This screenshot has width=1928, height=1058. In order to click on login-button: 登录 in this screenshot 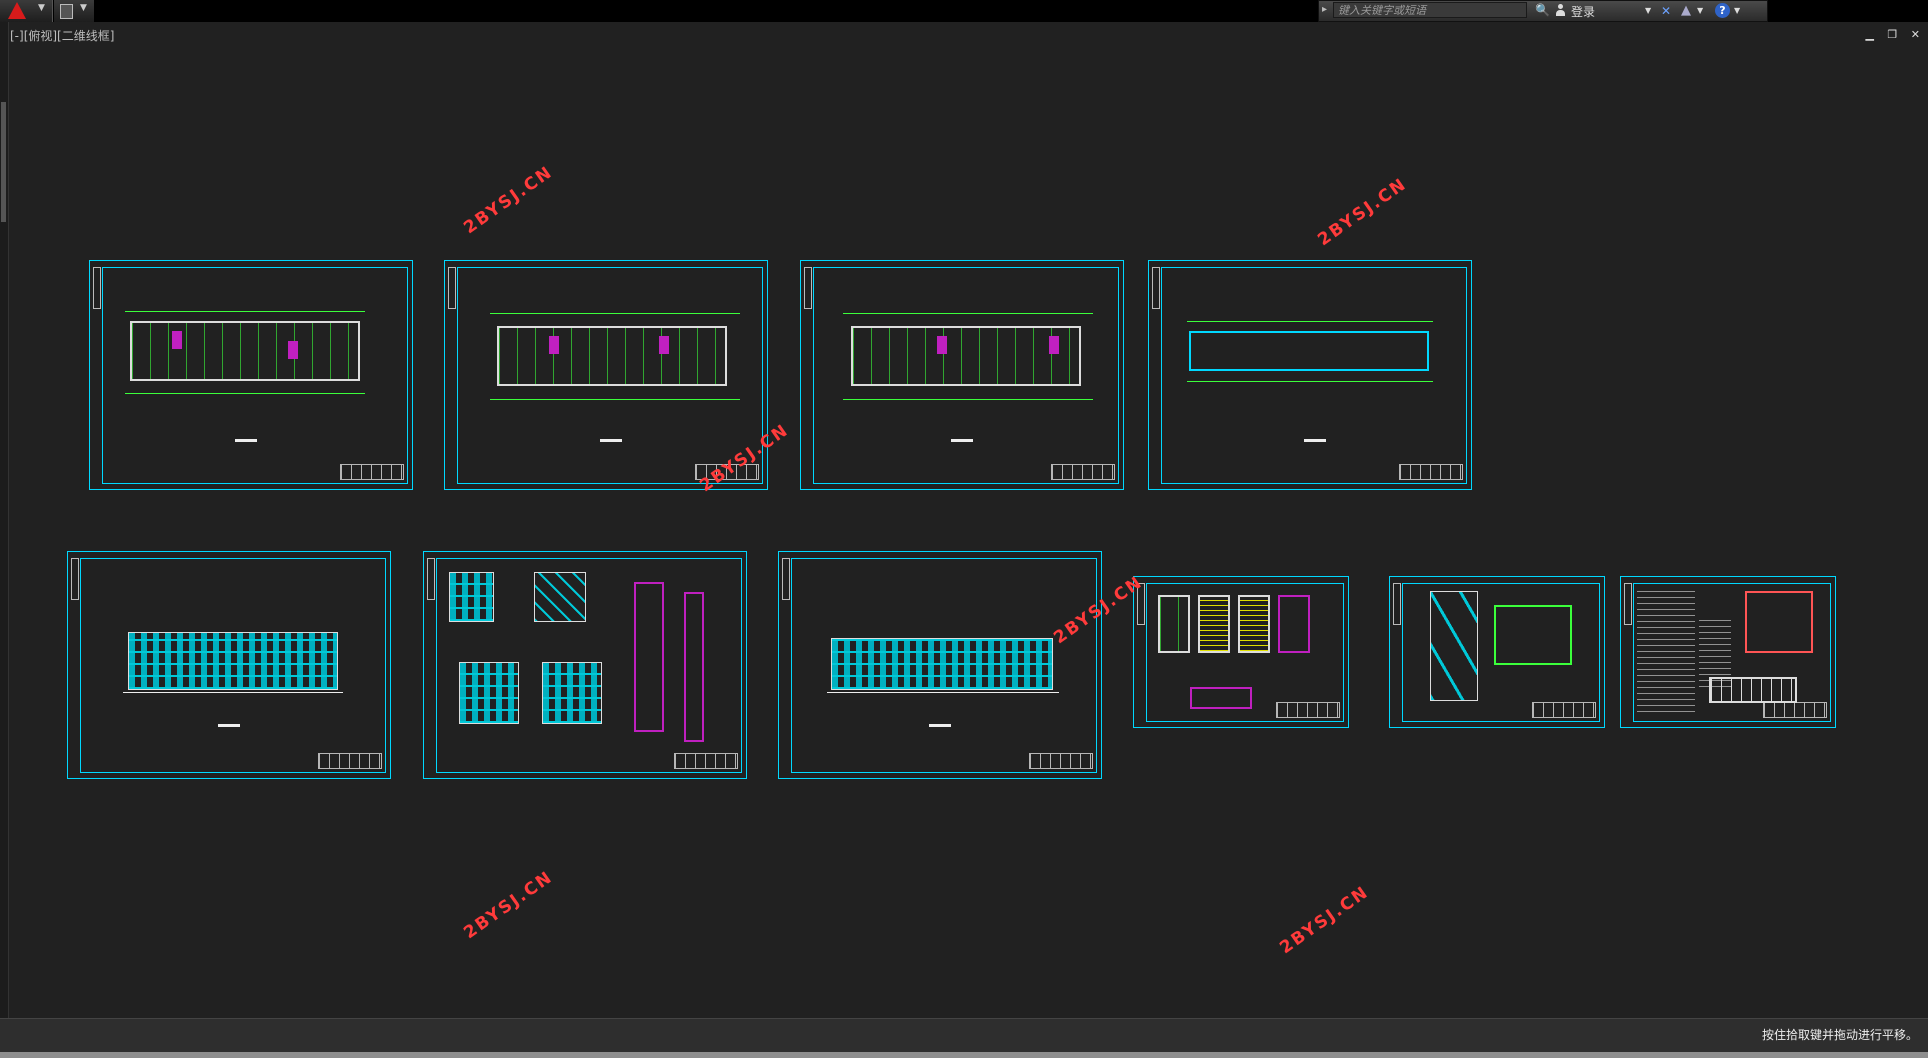, I will do `click(1583, 11)`.